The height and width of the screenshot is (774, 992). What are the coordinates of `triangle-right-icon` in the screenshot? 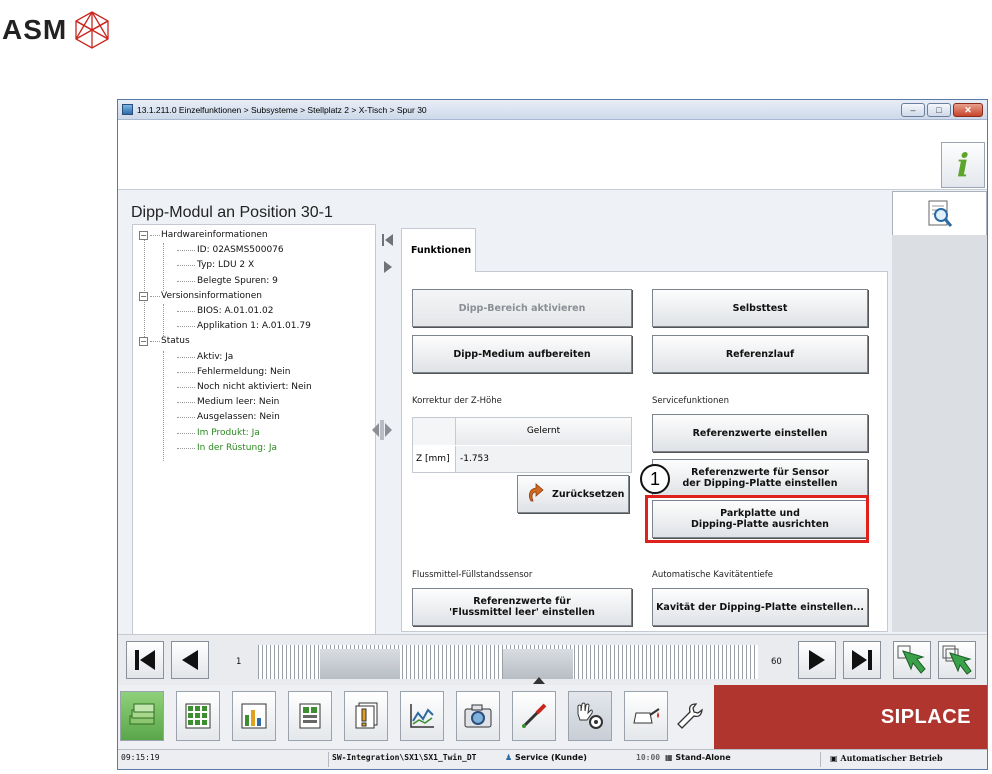 It's located at (817, 660).